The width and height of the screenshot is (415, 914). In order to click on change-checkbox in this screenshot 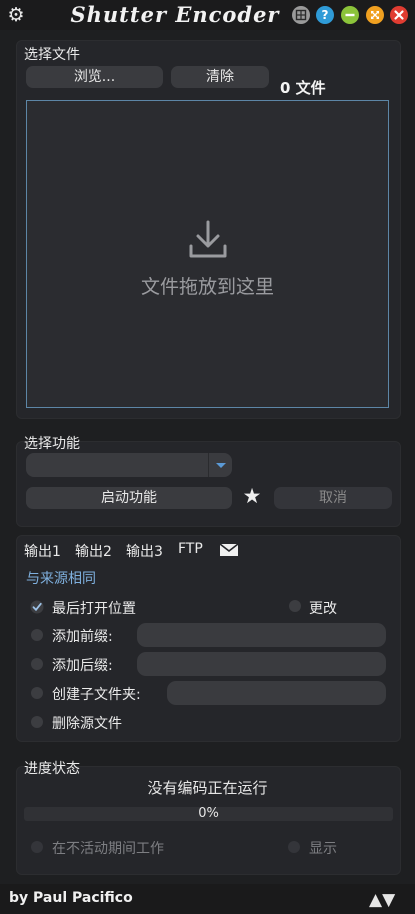, I will do `click(295, 606)`.